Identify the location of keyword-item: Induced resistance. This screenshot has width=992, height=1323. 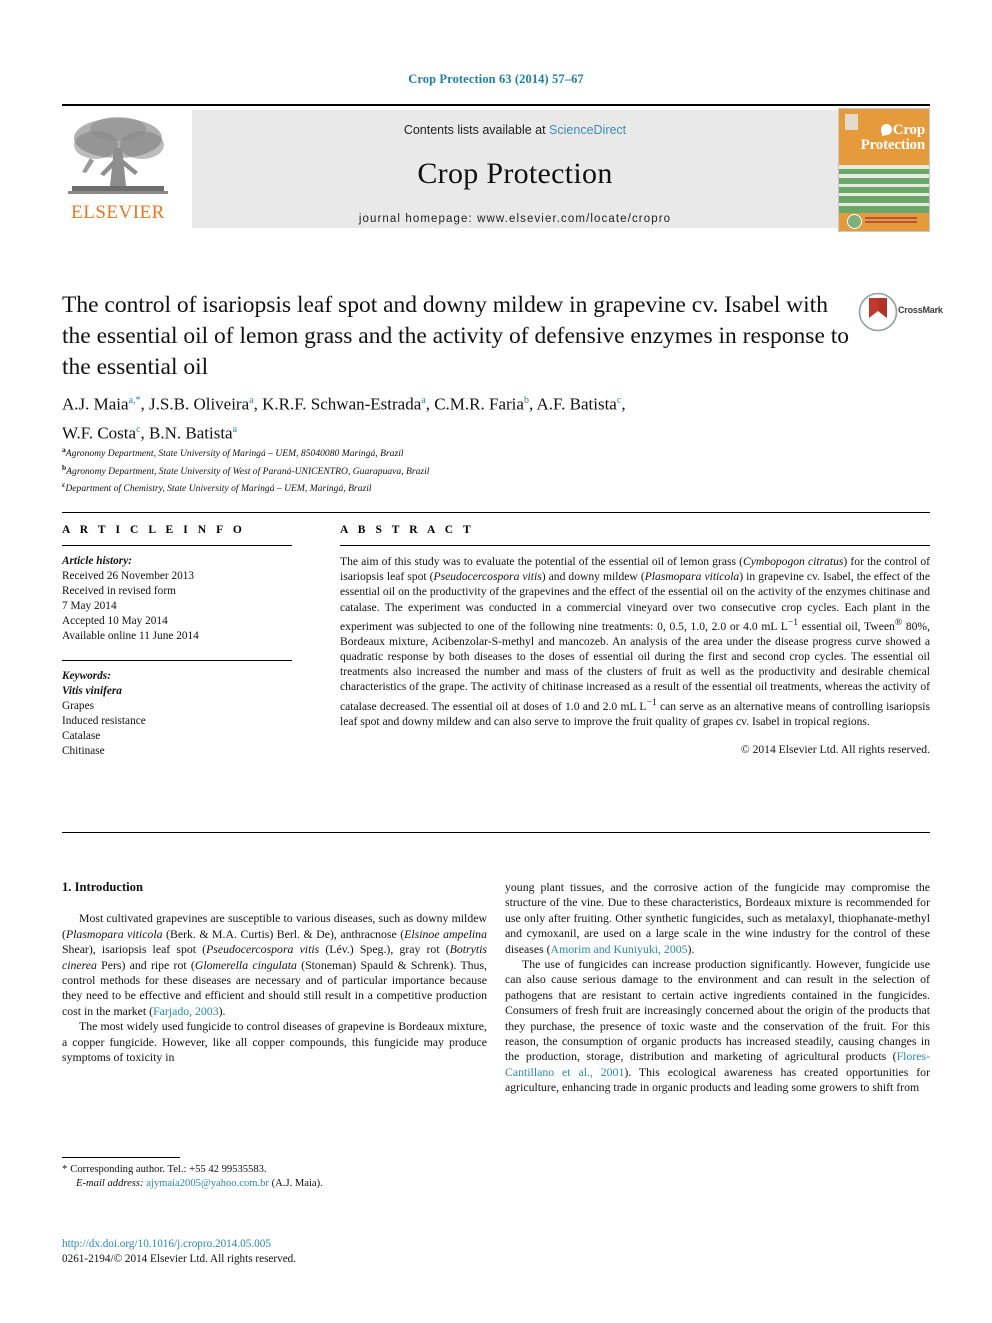
(104, 721).